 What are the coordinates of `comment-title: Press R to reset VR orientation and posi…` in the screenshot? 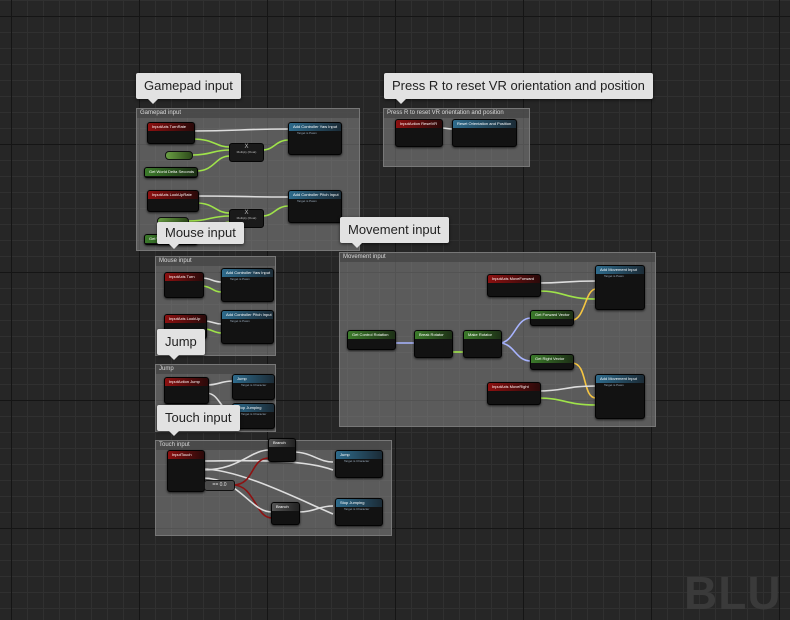 It's located at (456, 113).